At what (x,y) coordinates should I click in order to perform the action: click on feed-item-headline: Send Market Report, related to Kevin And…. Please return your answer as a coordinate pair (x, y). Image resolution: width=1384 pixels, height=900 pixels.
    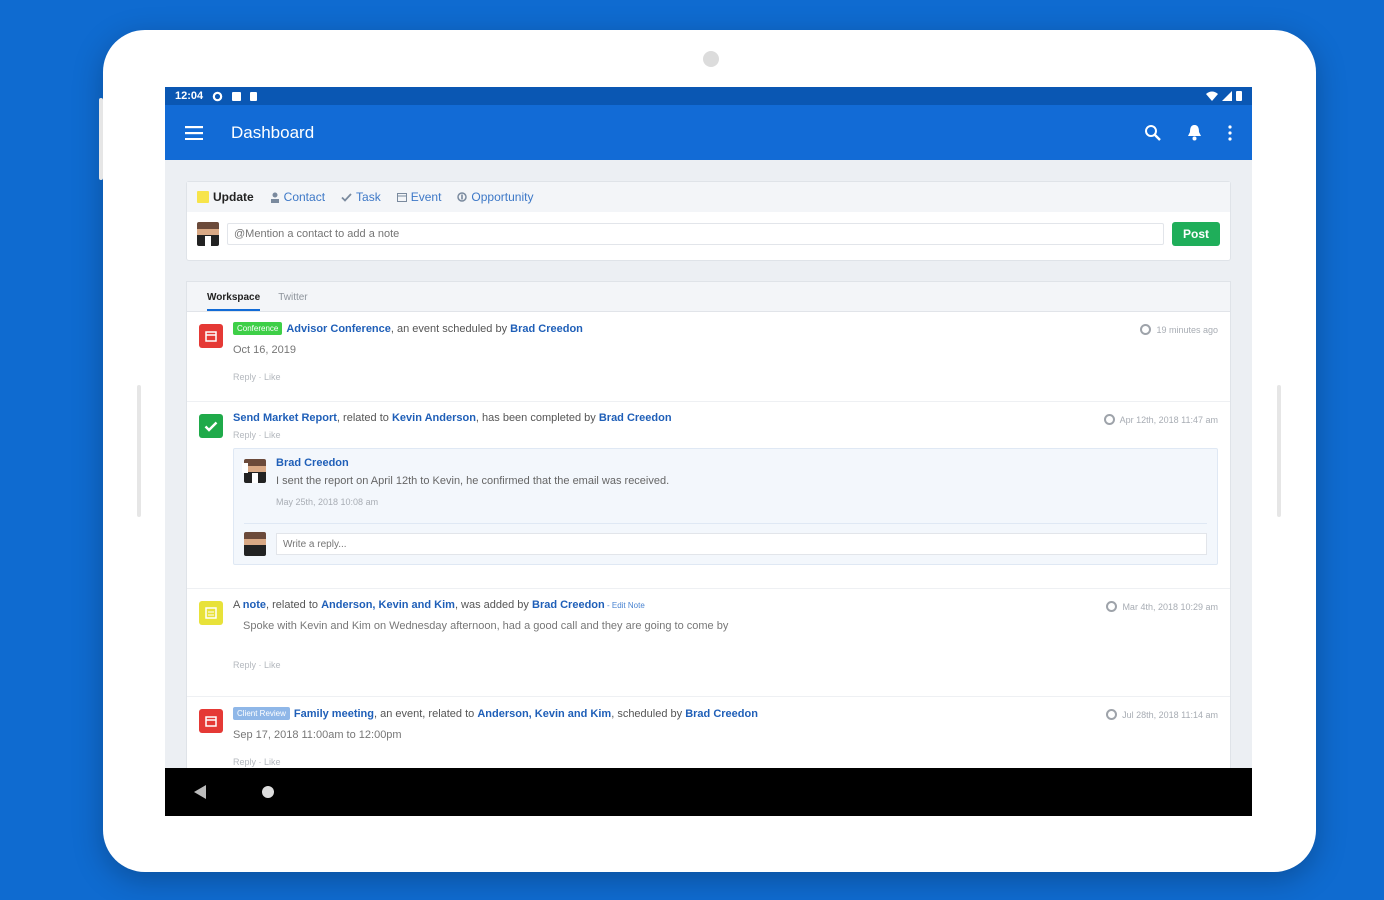
    Looking at the image, I should click on (725, 418).